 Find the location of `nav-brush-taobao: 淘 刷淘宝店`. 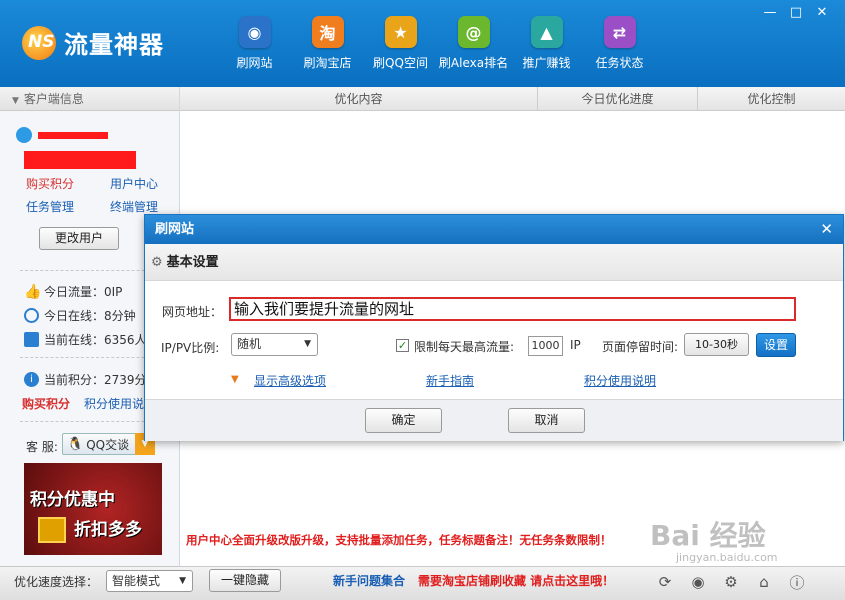

nav-brush-taobao: 淘 刷淘宝店 is located at coordinates (327, 43).